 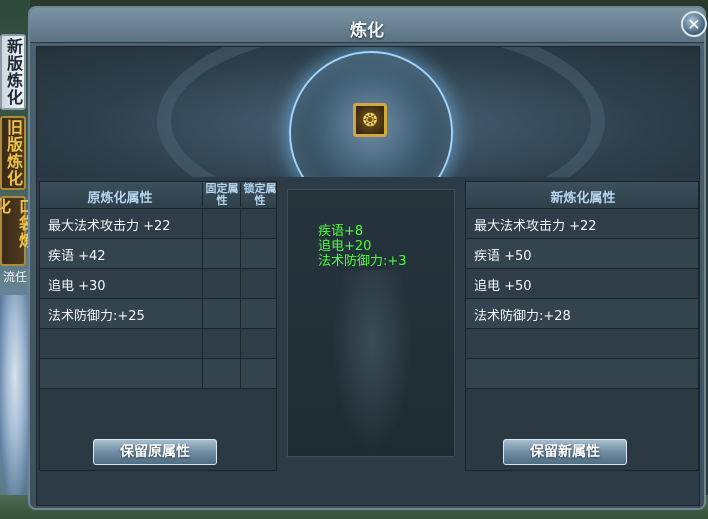 I want to click on original-row: 最大法术攻击力 +22, so click(x=158, y=224).